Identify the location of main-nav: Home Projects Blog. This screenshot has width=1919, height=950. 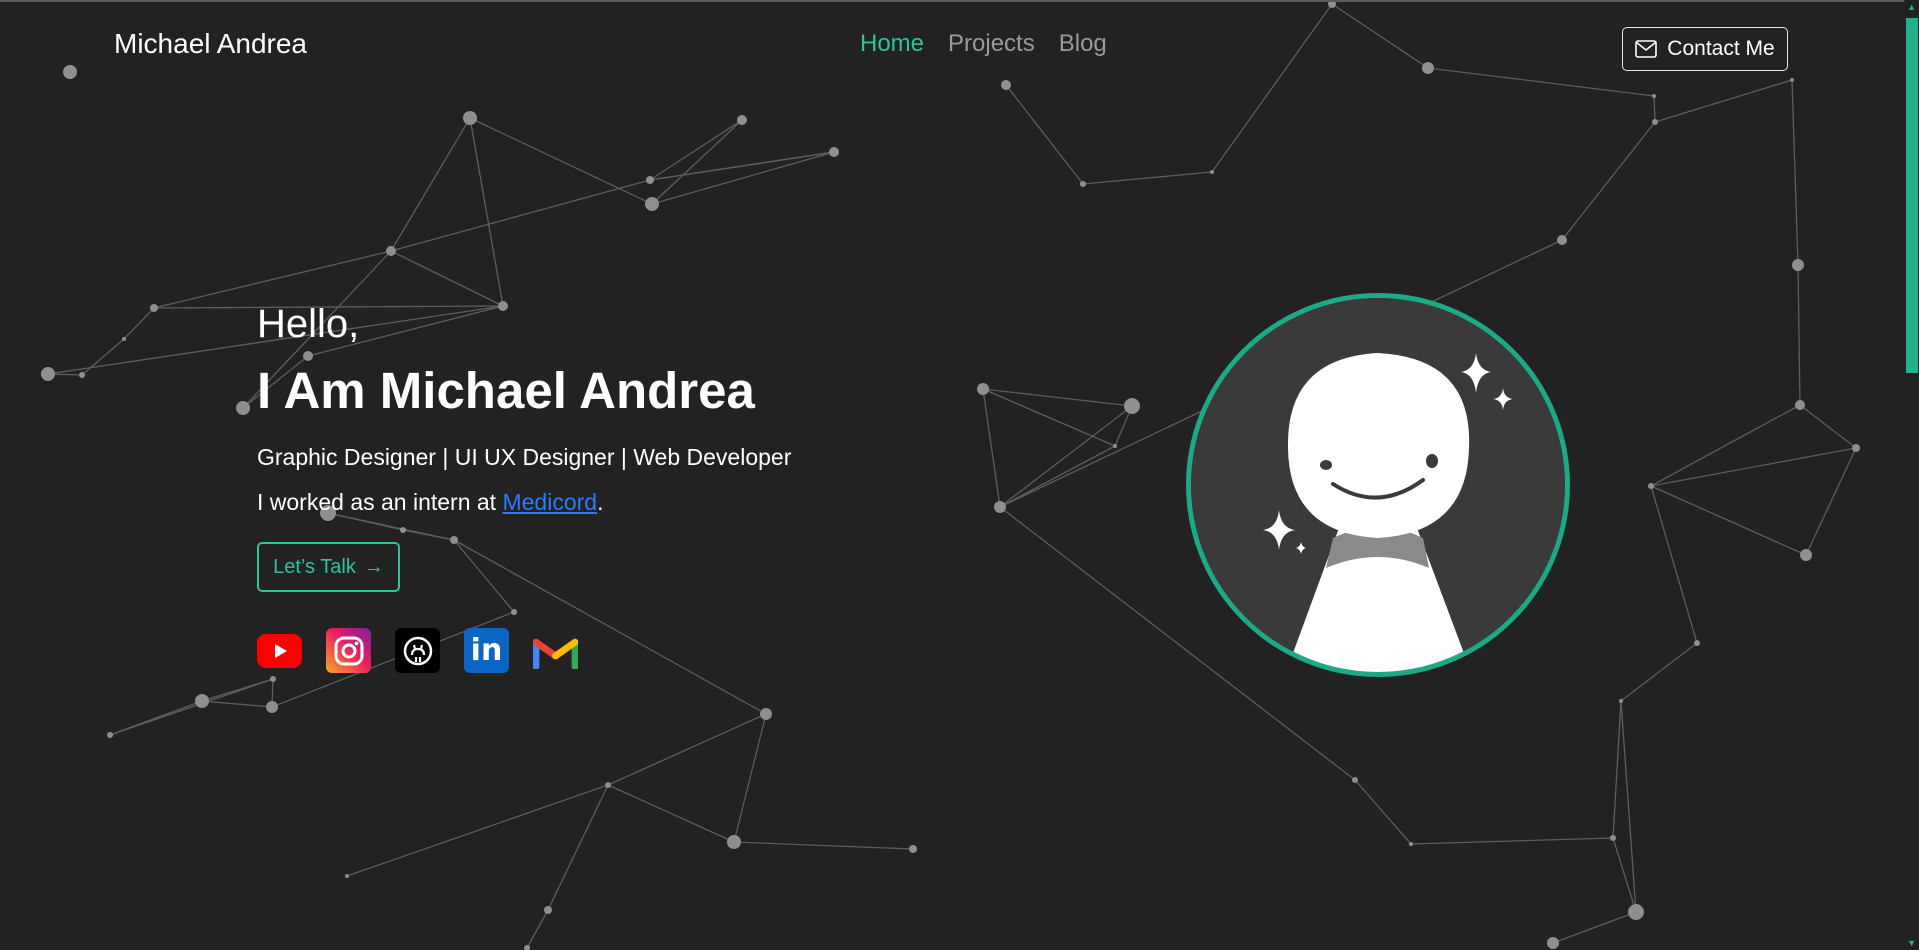
(983, 44).